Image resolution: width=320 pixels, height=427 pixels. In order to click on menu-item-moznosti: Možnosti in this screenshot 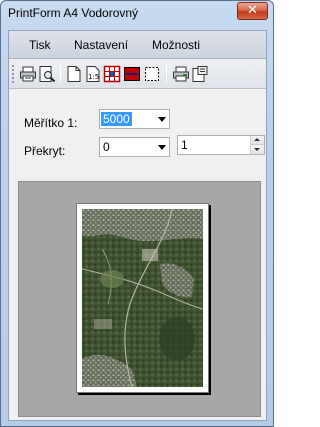, I will do `click(176, 45)`.